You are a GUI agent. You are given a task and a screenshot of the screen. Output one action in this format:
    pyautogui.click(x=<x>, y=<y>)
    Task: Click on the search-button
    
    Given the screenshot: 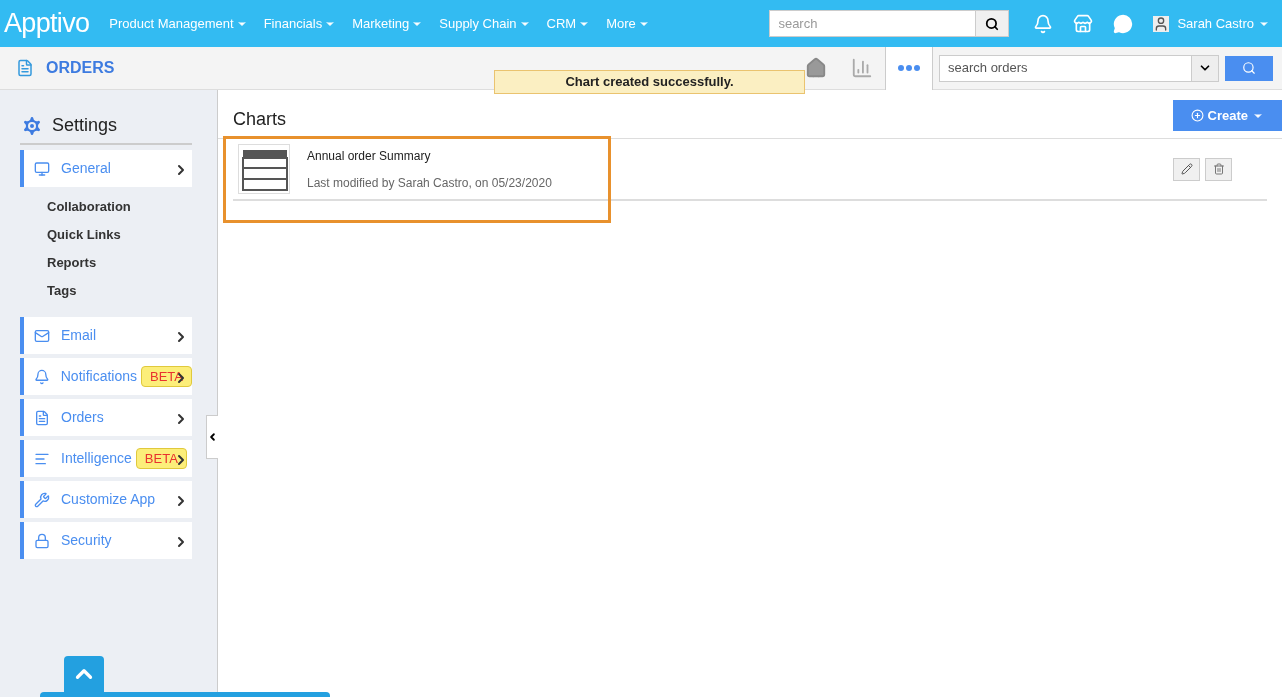 What is the action you would take?
    pyautogui.click(x=993, y=23)
    